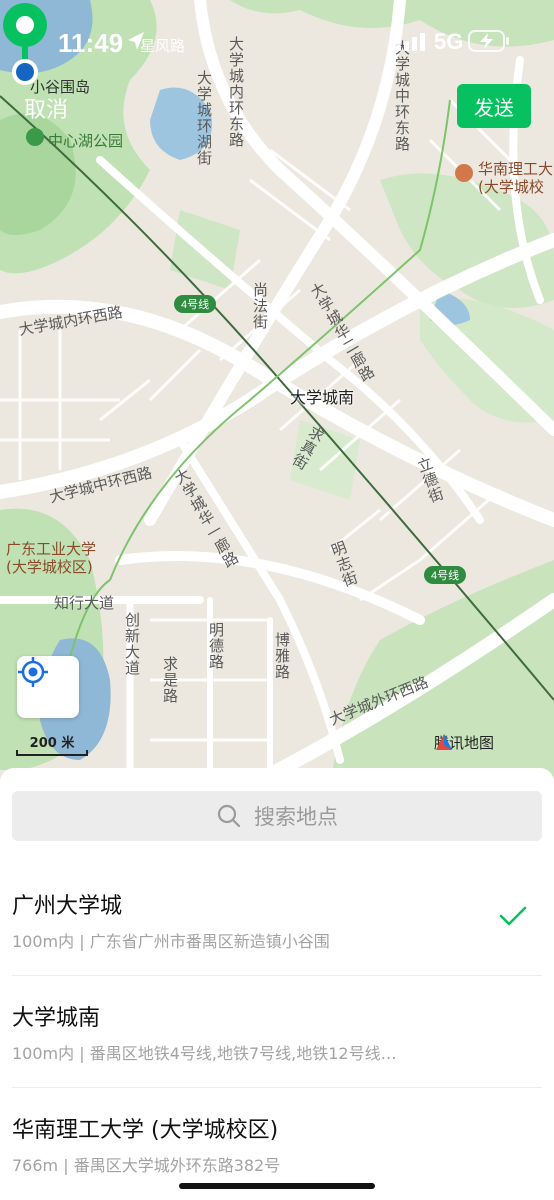 The height and width of the screenshot is (1200, 554). I want to click on map-label-road: 知行大道, so click(84, 603).